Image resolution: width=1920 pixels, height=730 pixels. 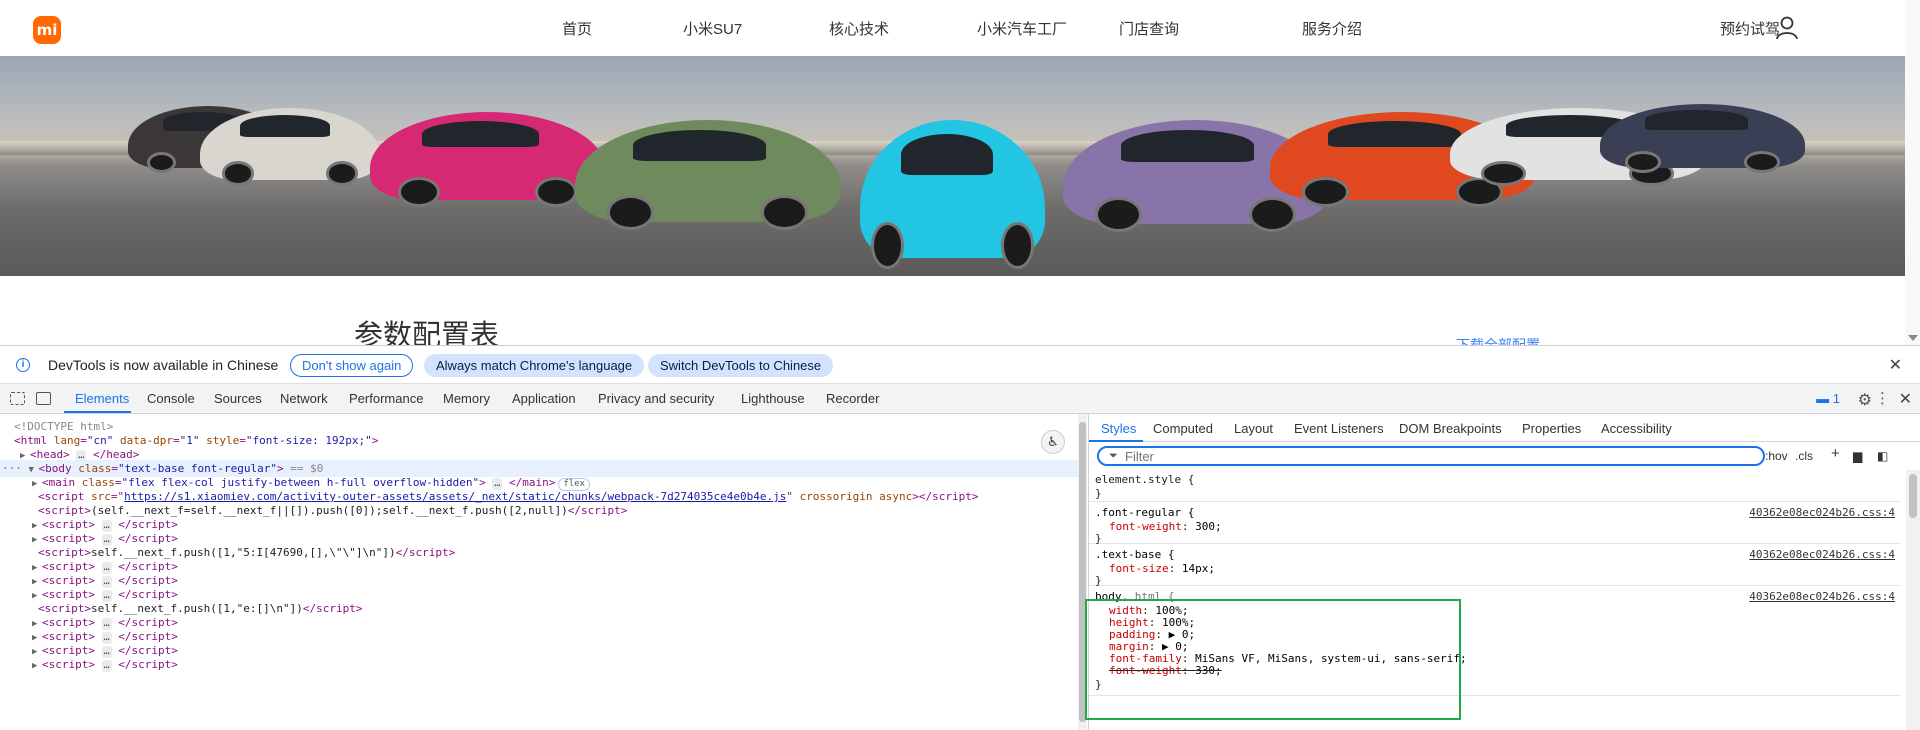 What do you see at coordinates (1882, 398) in the screenshot?
I see `more-options-icon: ⋮` at bounding box center [1882, 398].